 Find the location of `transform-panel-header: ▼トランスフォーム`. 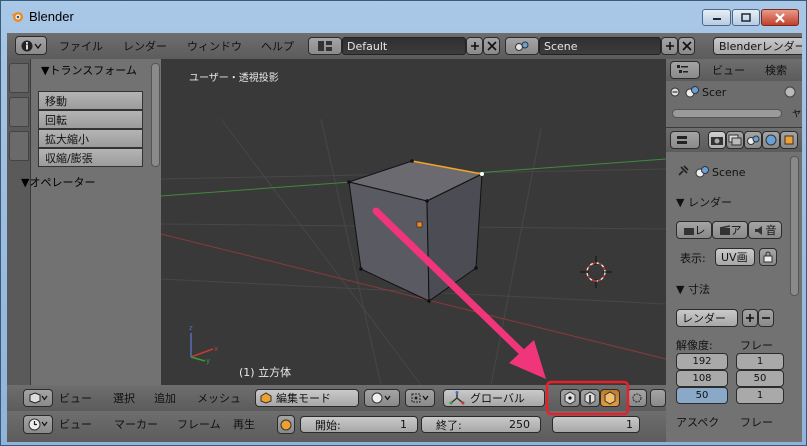

transform-panel-header: ▼トランスフォーム is located at coordinates (89, 70).